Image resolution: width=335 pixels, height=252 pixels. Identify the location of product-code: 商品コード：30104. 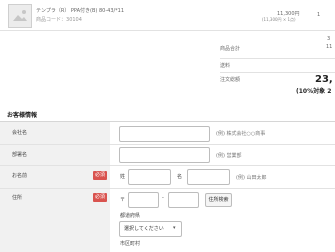
(59, 19).